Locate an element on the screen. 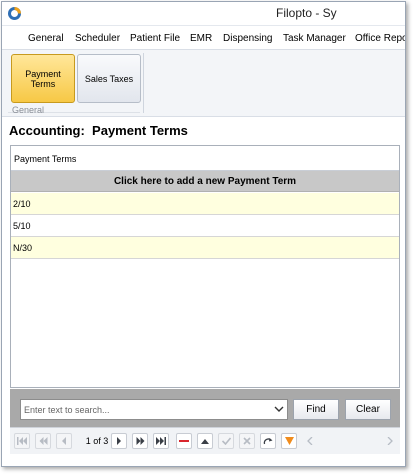 The height and width of the screenshot is (474, 419). previous-icon is located at coordinates (64, 441).